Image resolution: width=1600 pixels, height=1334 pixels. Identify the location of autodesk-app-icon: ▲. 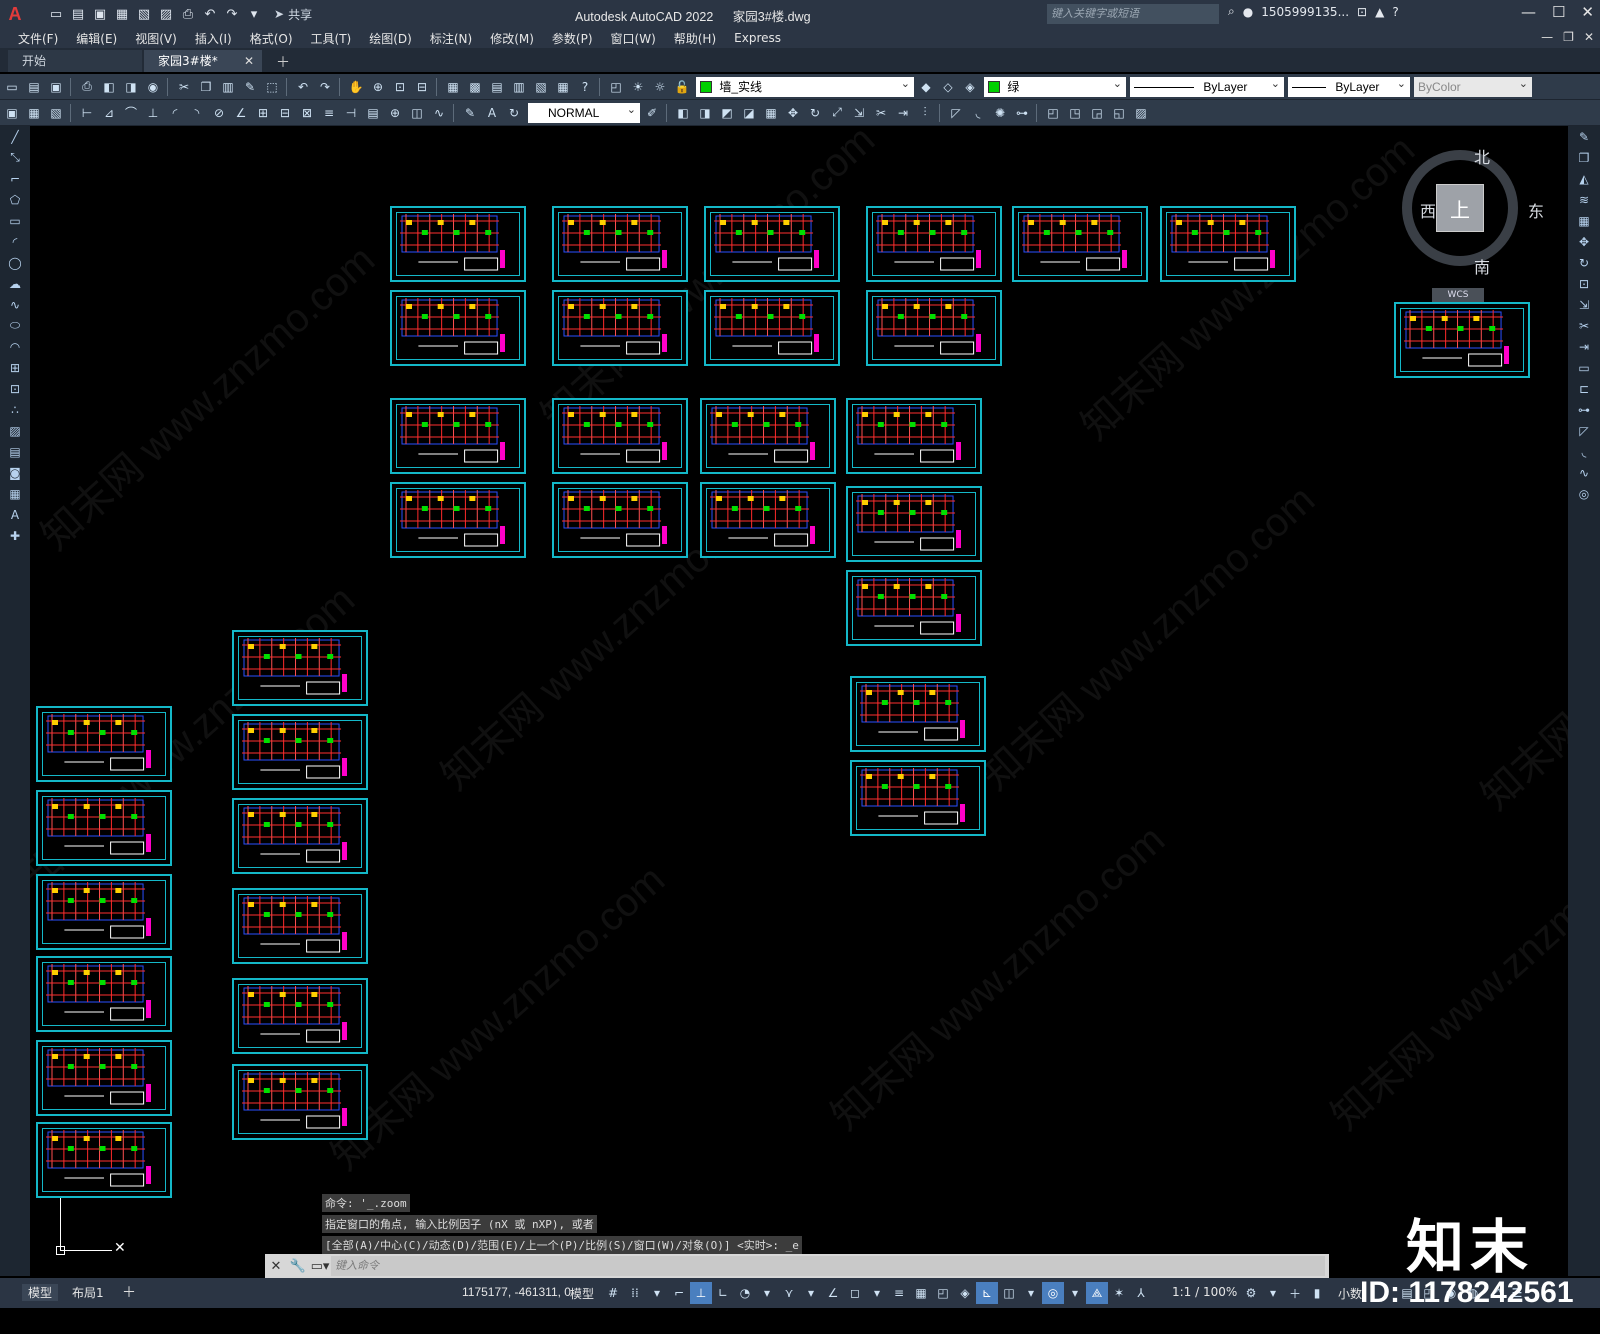
(1379, 12).